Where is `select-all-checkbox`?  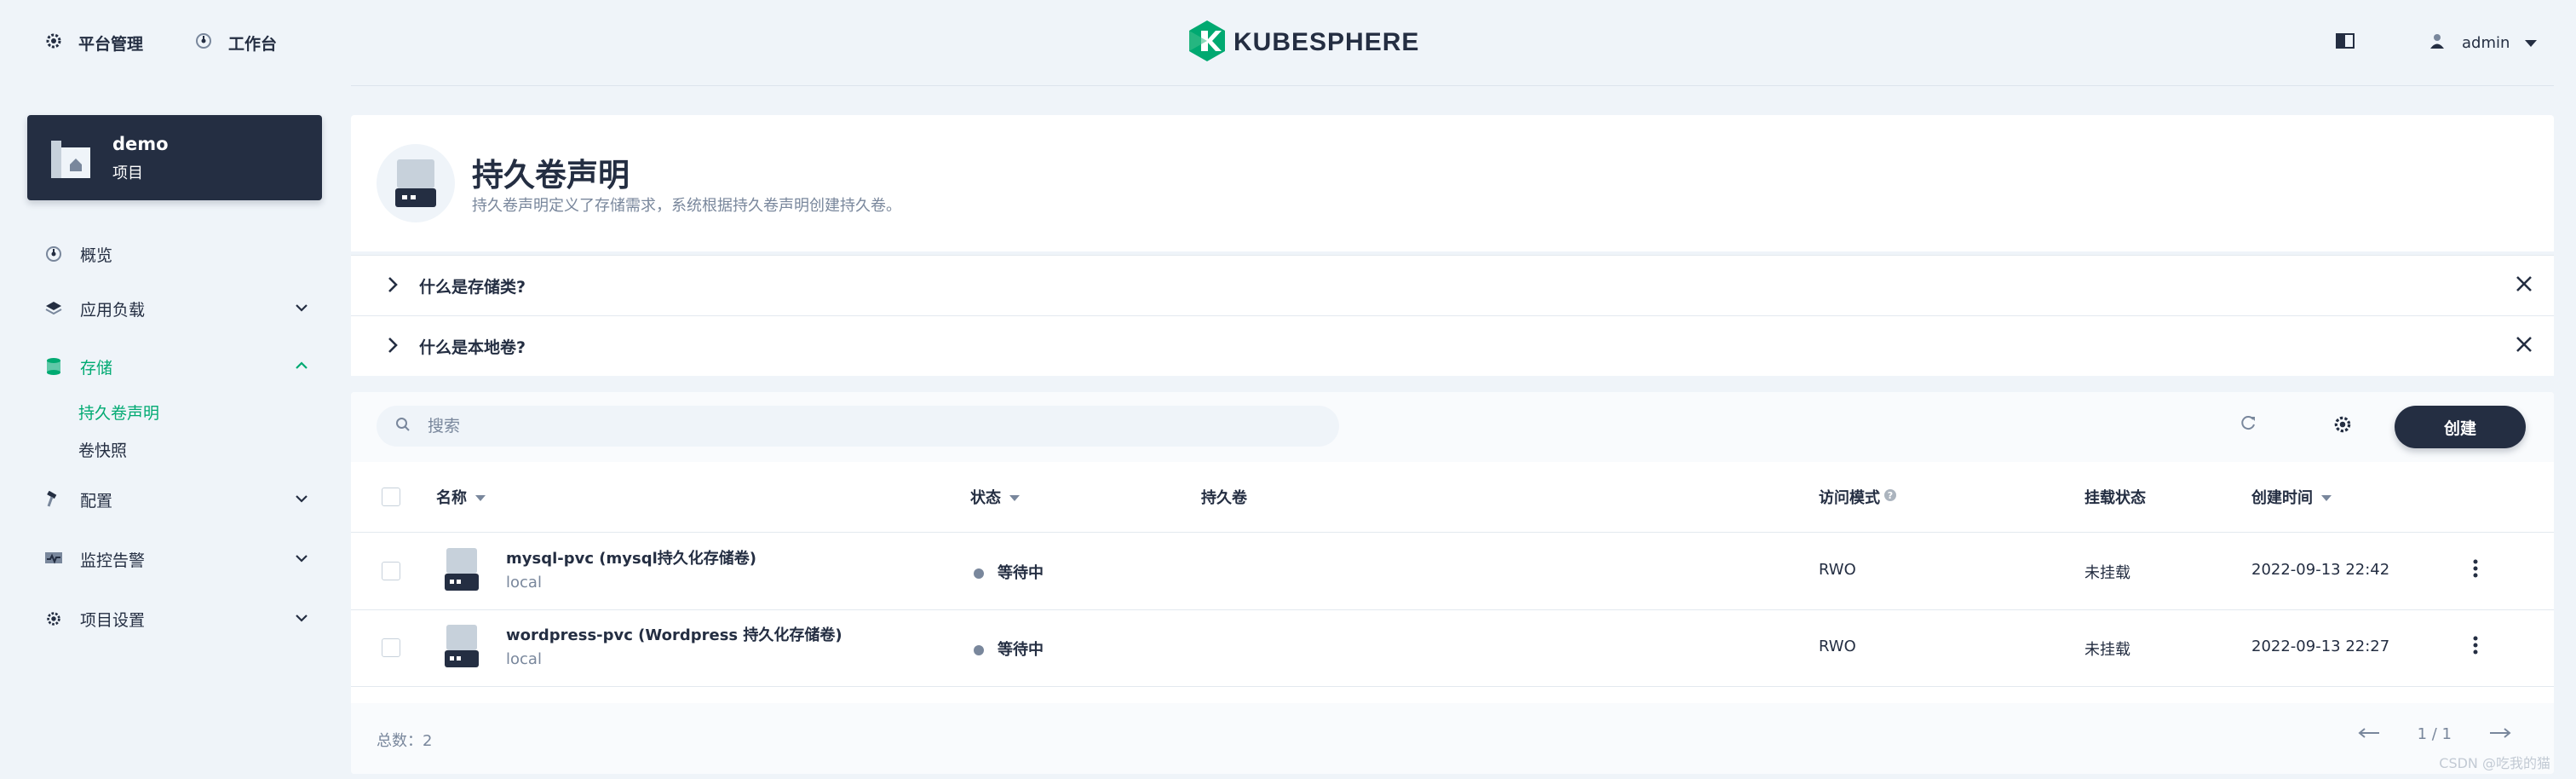
select-all-checkbox is located at coordinates (391, 497).